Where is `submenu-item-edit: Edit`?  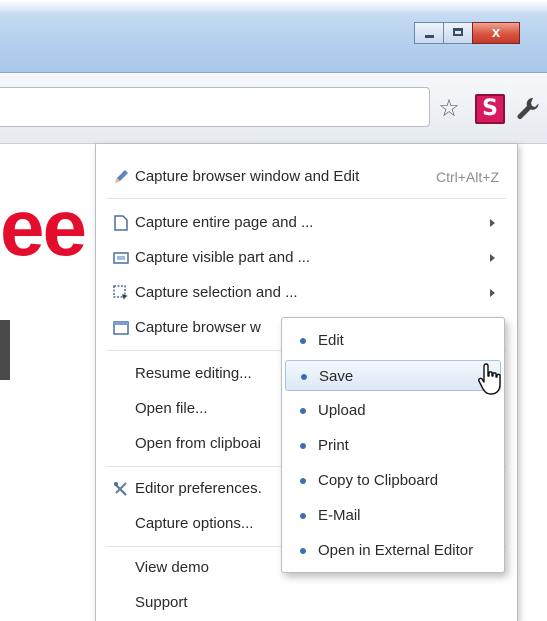
submenu-item-edit: Edit is located at coordinates (393, 340).